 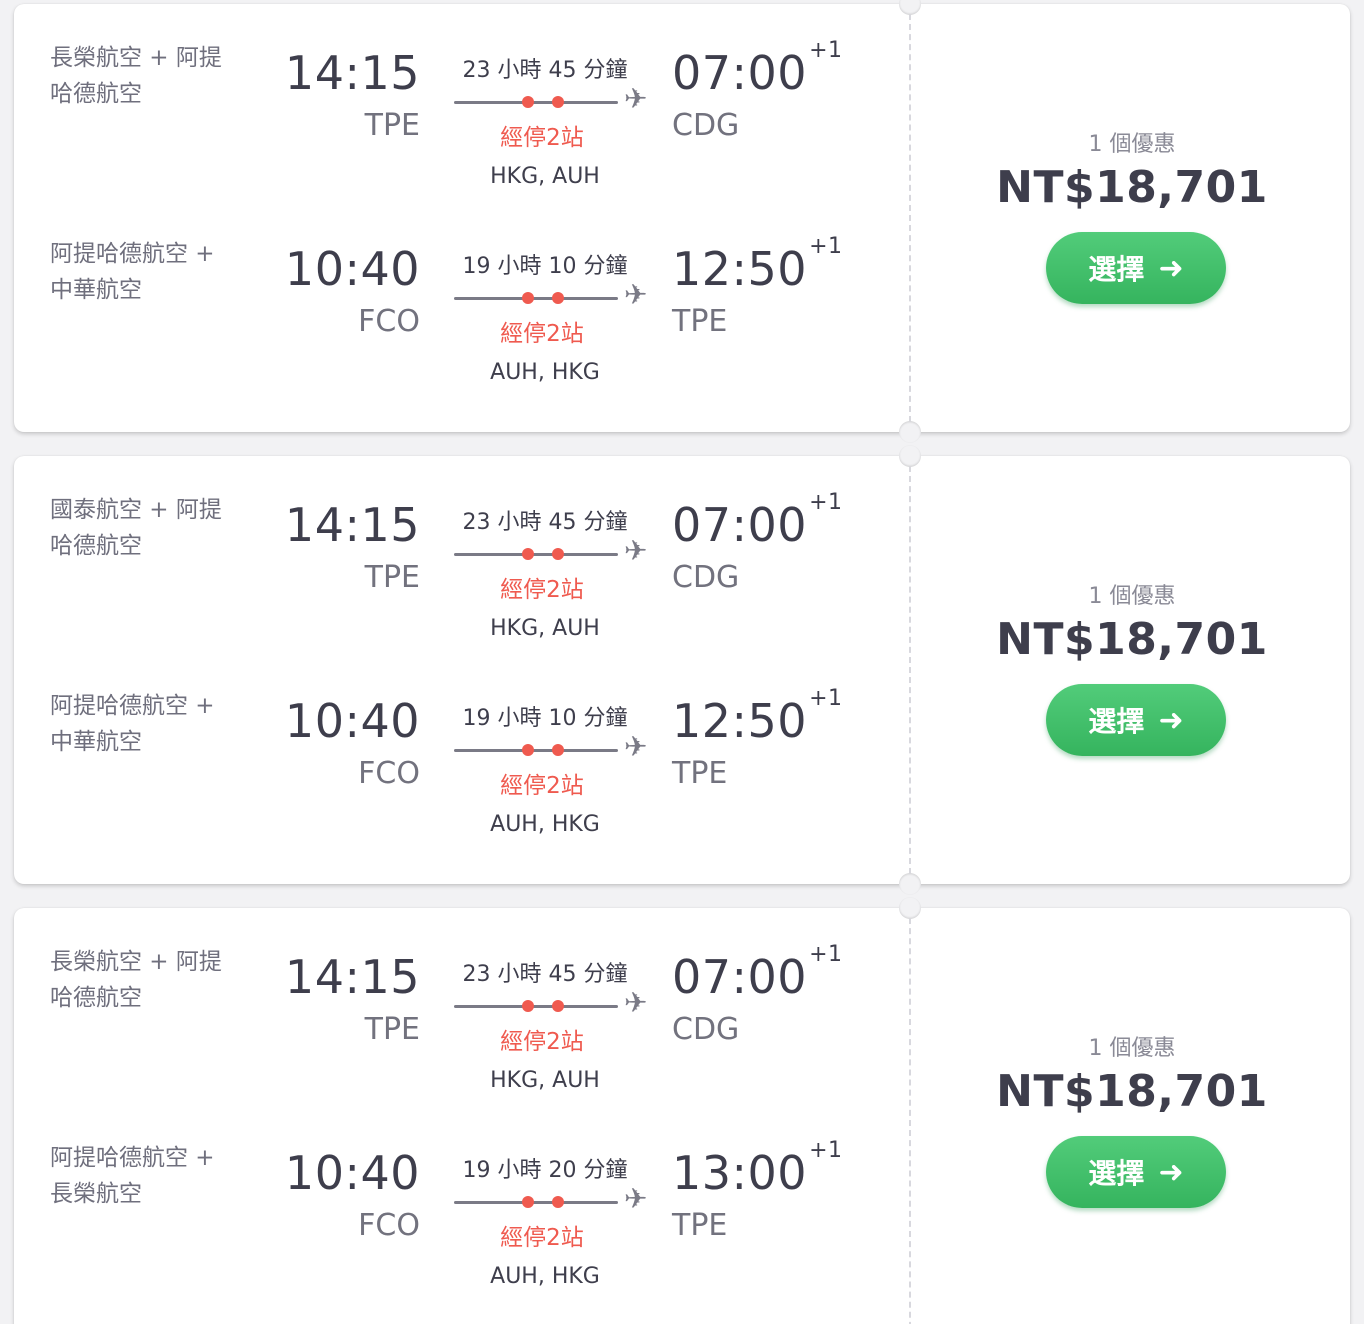 I want to click on flight-duration: 19 小時 20 分鐘, so click(x=545, y=1170).